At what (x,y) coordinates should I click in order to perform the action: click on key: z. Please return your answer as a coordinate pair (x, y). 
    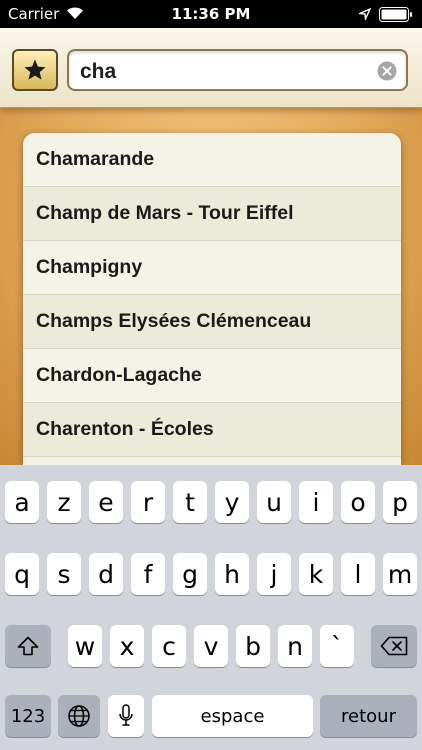
    Looking at the image, I should click on (64, 502).